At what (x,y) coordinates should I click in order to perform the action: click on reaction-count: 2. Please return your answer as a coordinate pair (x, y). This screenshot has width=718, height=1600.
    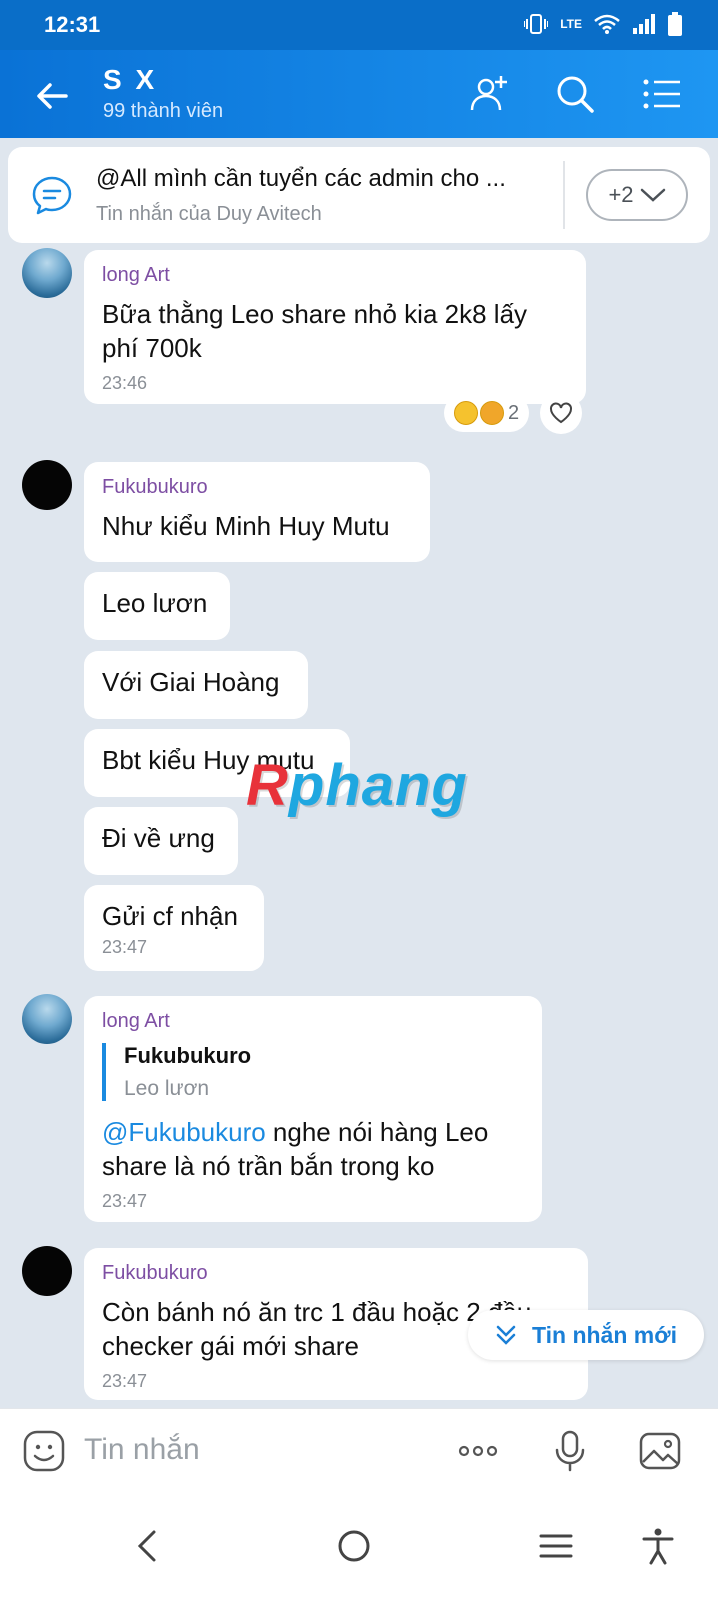
    Looking at the image, I should click on (514, 412).